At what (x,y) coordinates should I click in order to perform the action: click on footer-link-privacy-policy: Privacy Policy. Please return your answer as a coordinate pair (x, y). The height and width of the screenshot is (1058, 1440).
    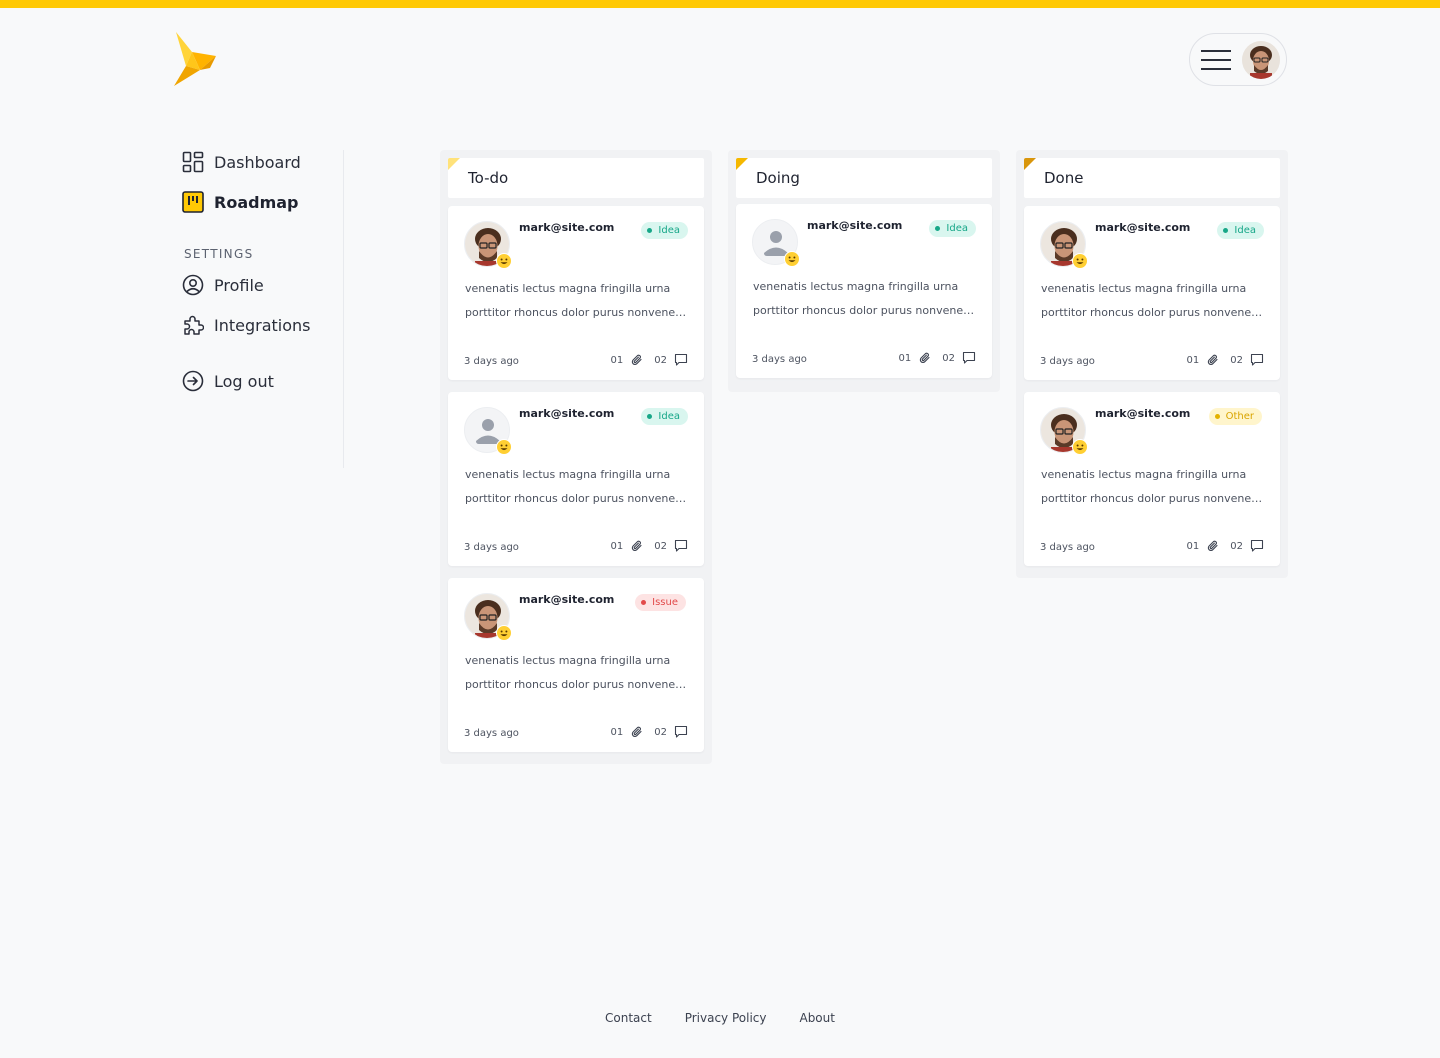
    Looking at the image, I should click on (726, 1018).